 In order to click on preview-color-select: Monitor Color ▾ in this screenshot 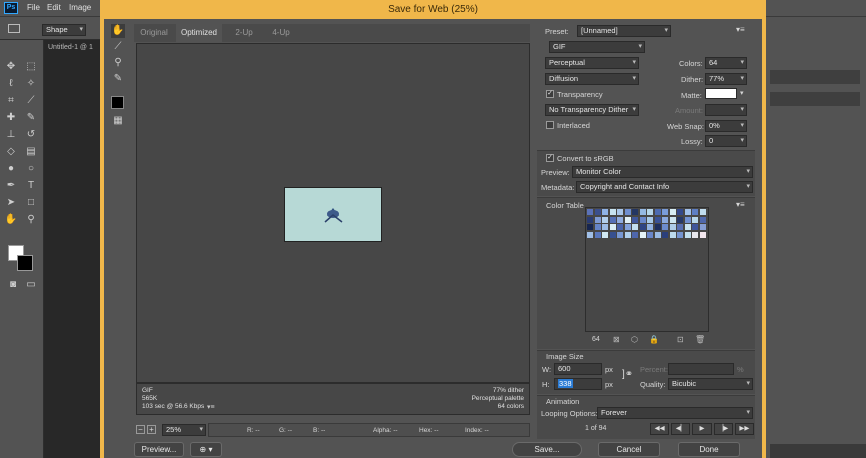, I will do `click(662, 172)`.